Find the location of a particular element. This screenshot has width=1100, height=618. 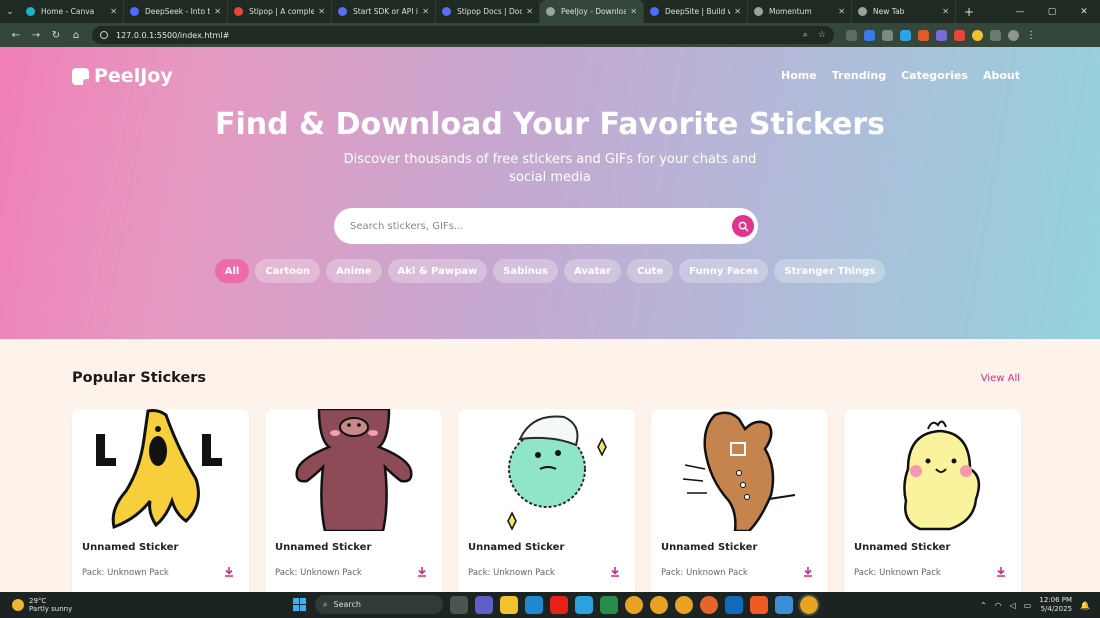

search-input is located at coordinates (541, 226).